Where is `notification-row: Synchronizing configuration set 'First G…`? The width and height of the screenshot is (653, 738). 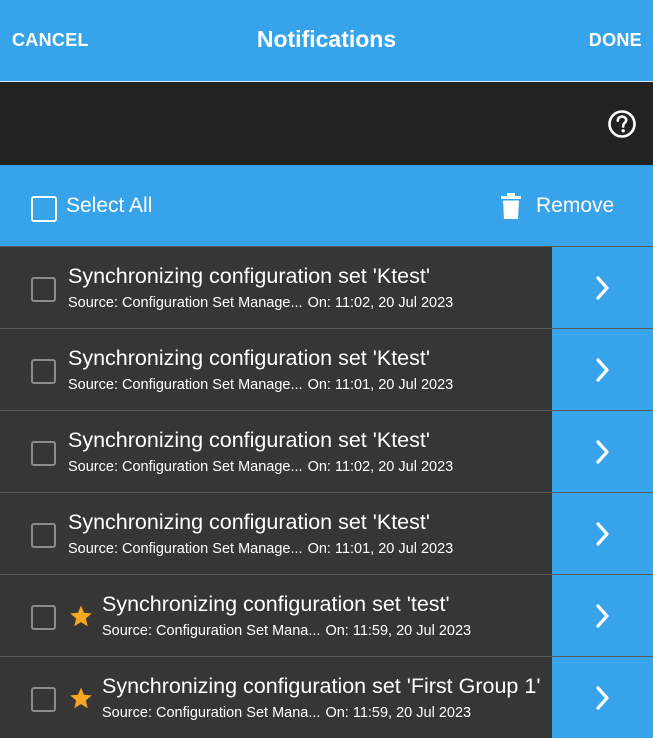 notification-row: Synchronizing configuration set 'First G… is located at coordinates (326, 697).